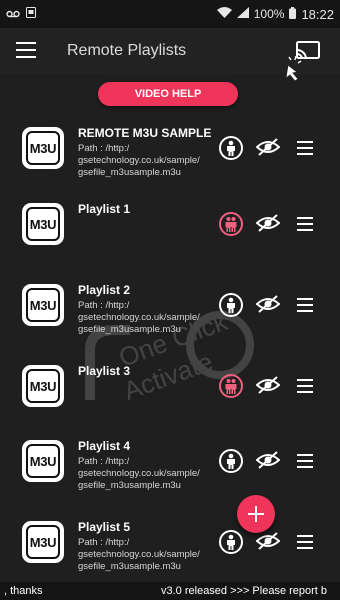  Describe the element at coordinates (317, 14) in the screenshot. I see `clock: 18:22` at that location.